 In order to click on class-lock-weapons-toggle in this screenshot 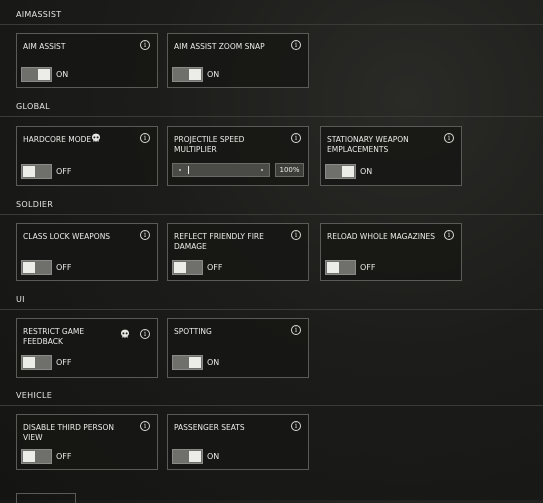, I will do `click(36, 267)`.